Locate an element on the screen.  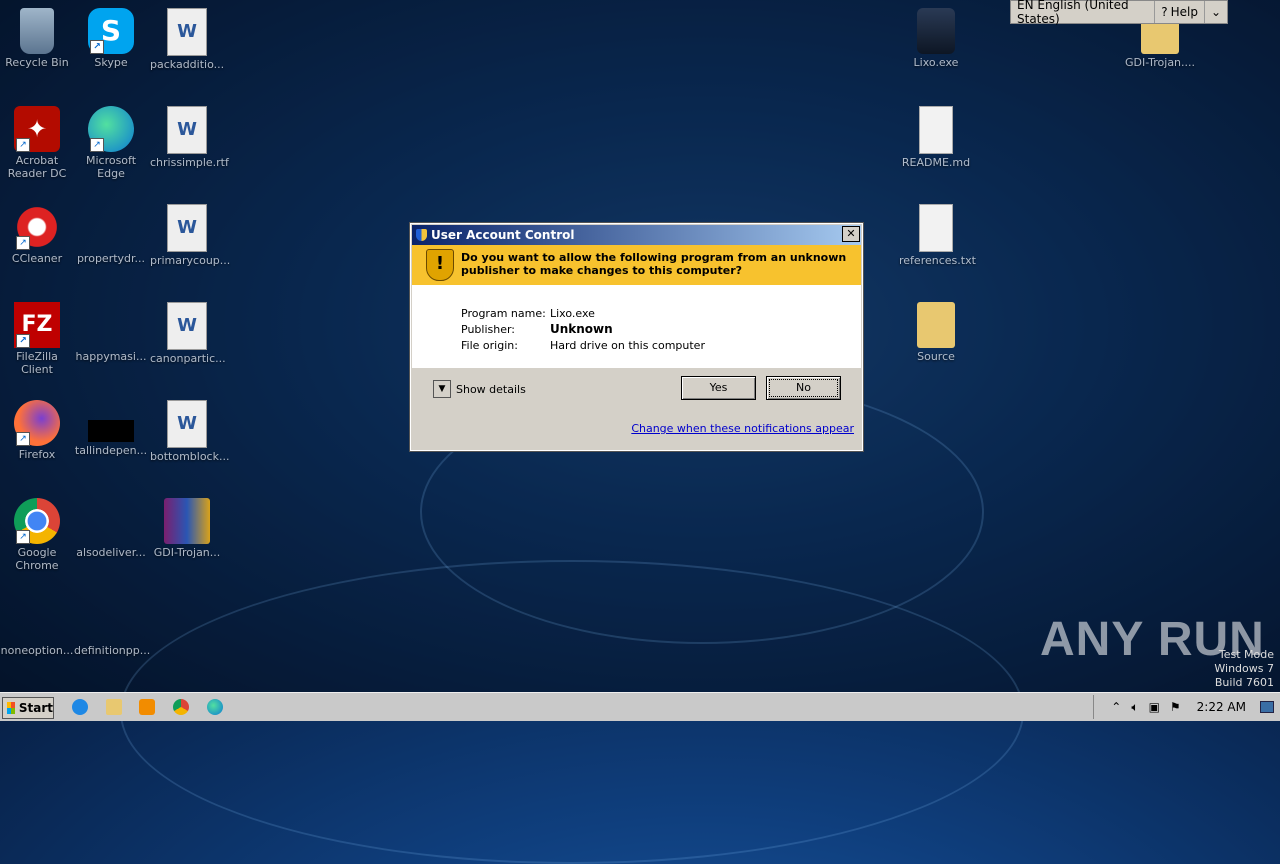
desktop-icon-label: Recycle Bin is located at coordinates (37, 62).